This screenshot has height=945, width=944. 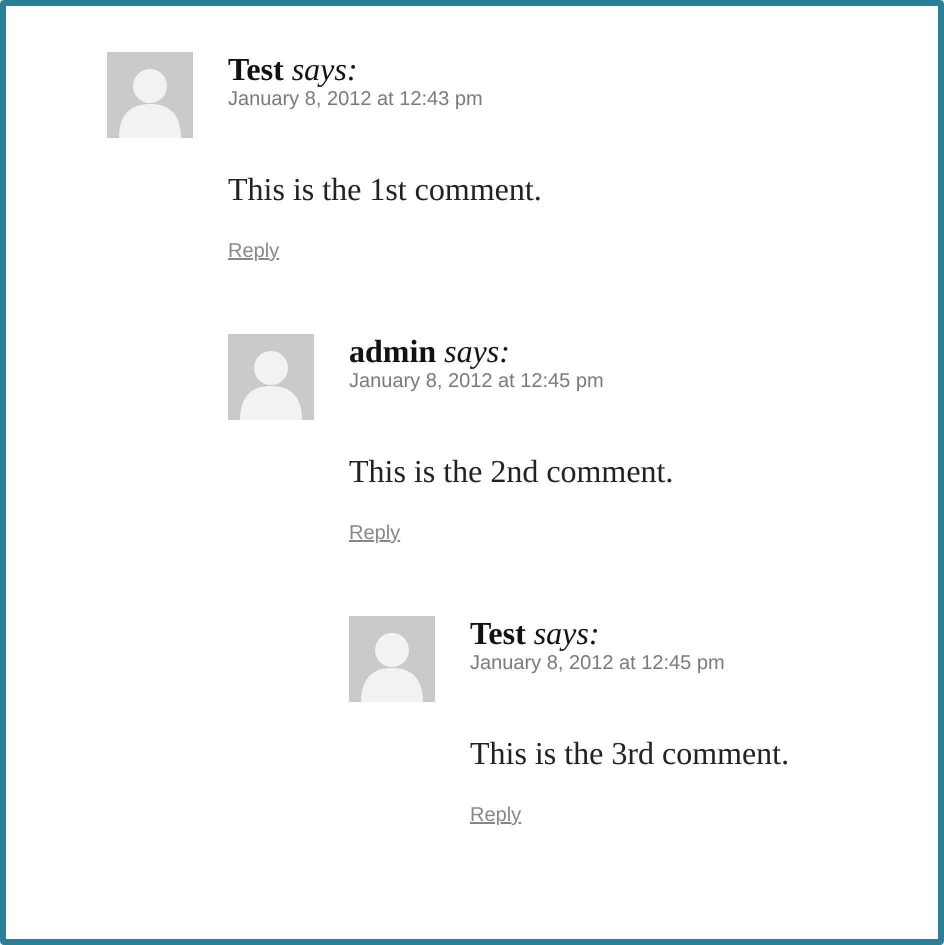 What do you see at coordinates (392, 351) in the screenshot?
I see `author-name: admin` at bounding box center [392, 351].